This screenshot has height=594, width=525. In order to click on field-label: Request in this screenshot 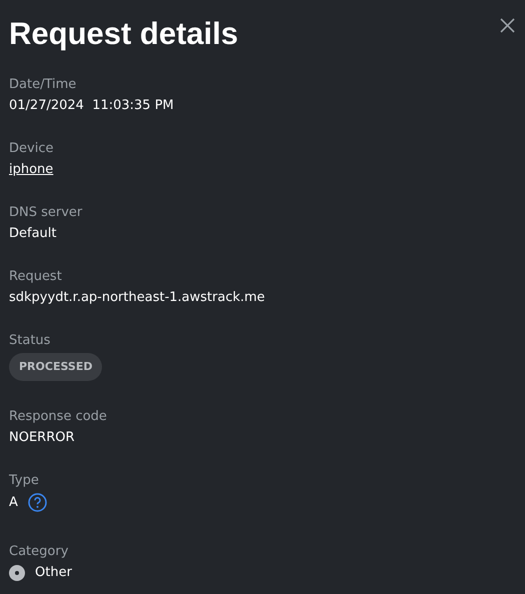, I will do `click(35, 276)`.